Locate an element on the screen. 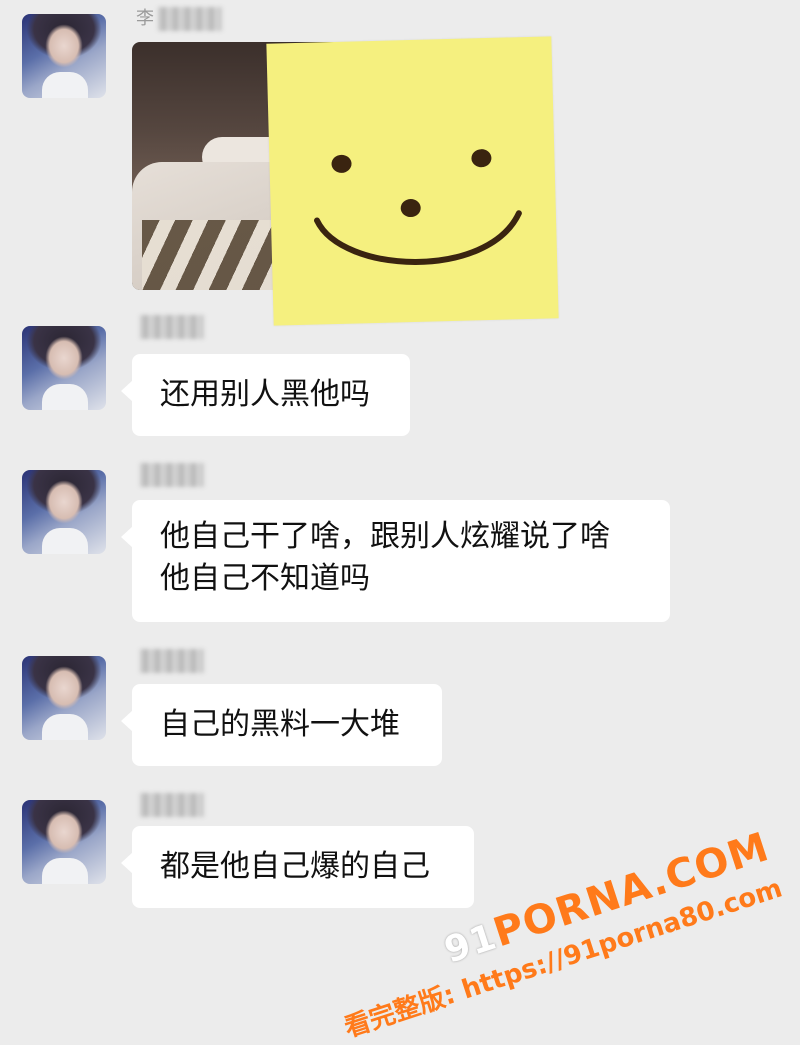 This screenshot has width=800, height=1045. message-bubble: 还用别人黑他吗 is located at coordinates (265, 395).